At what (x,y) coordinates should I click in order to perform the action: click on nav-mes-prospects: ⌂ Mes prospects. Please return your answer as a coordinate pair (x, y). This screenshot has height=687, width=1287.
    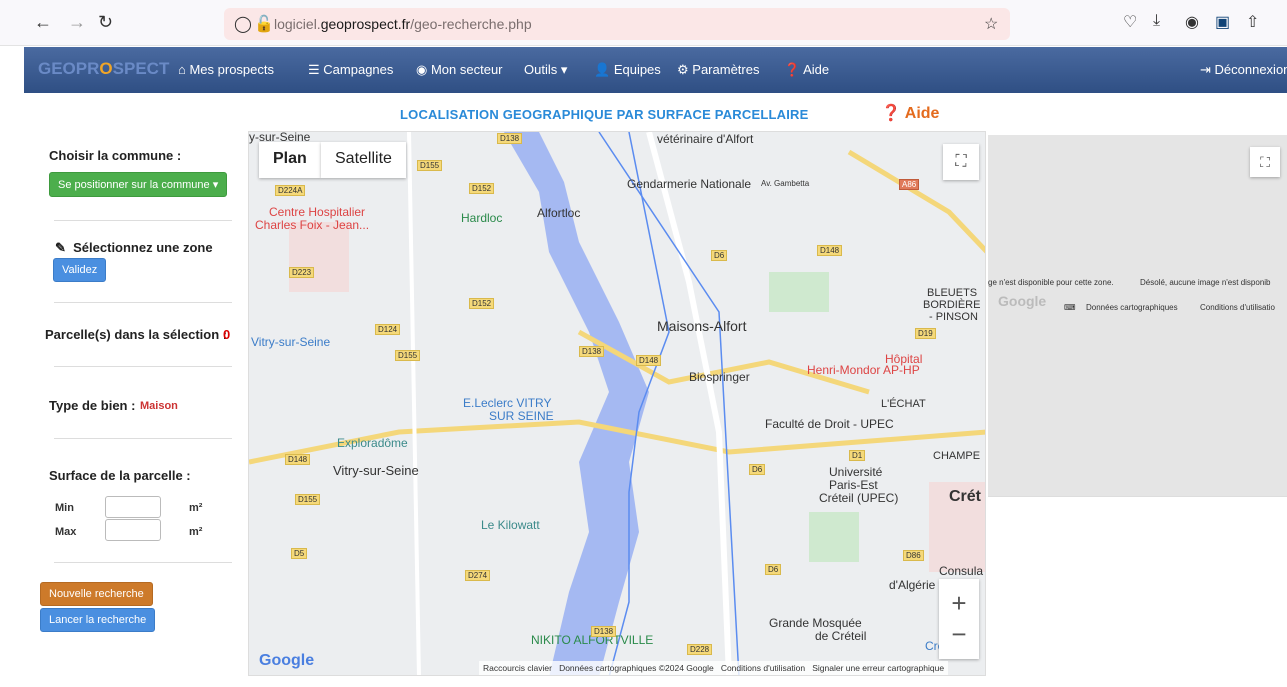
    Looking at the image, I should click on (226, 69).